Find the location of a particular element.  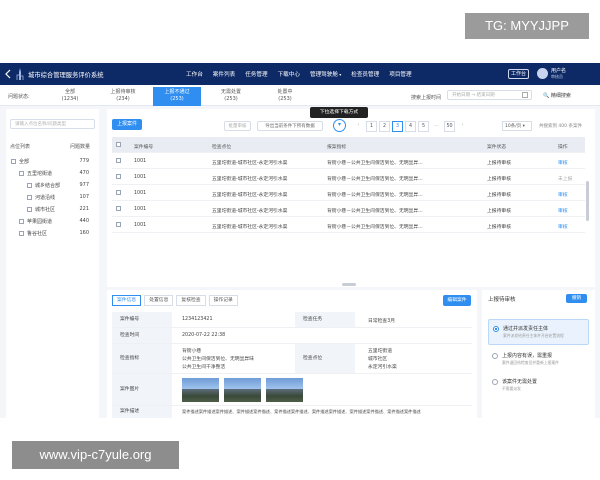

advanced-search-button: 🔍 精细搜索 is located at coordinates (557, 95).